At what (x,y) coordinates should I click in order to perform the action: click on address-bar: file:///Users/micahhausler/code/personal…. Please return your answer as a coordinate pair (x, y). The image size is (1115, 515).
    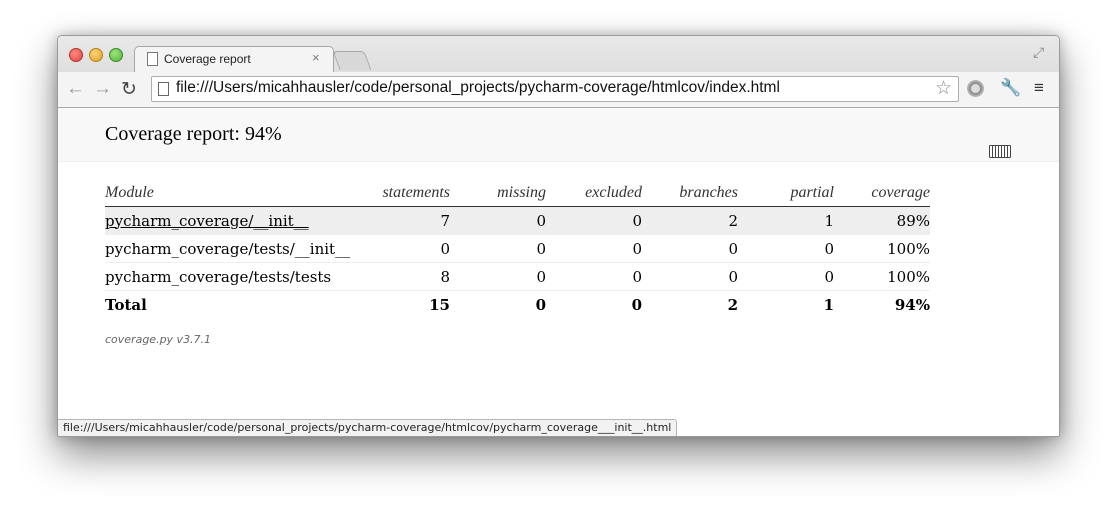
    Looking at the image, I should click on (555, 89).